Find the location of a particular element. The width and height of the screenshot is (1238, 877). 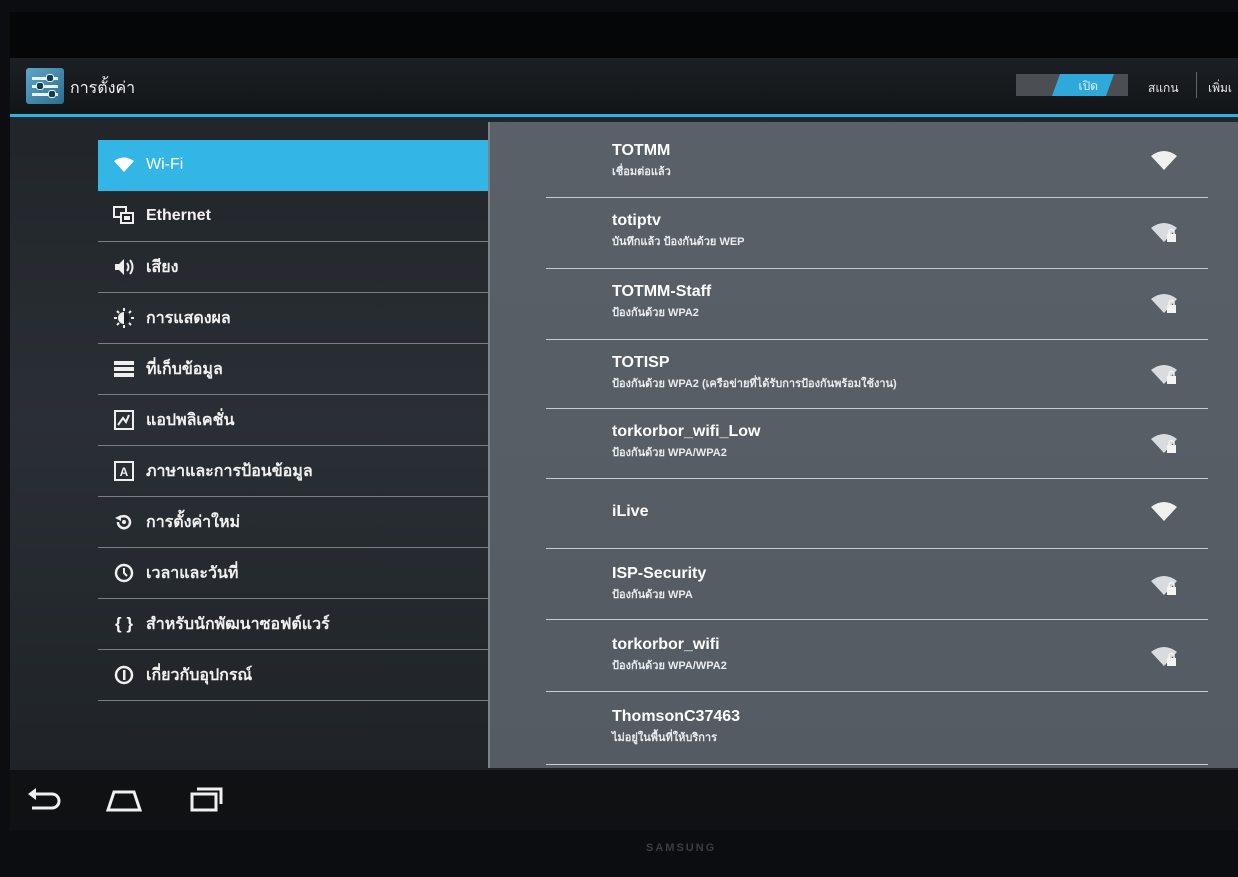

sidebar-item-ethernet: Ethernet is located at coordinates (294, 216).